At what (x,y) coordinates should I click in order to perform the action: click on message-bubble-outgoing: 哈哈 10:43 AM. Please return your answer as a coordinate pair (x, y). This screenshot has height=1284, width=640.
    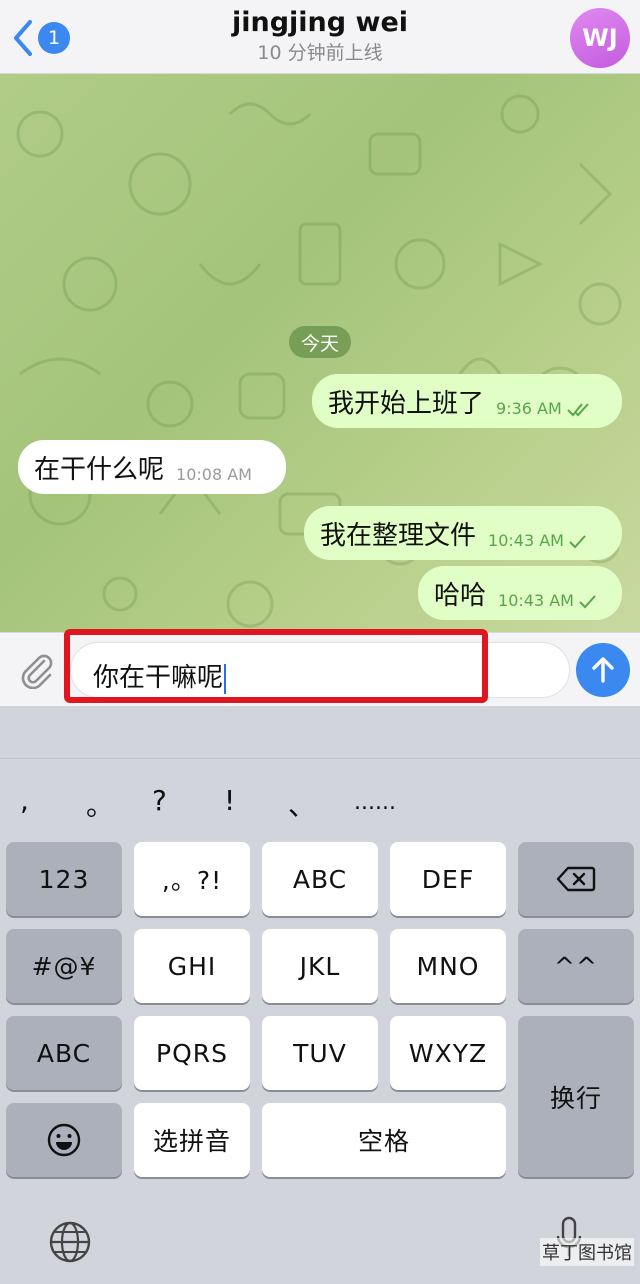
    Looking at the image, I should click on (520, 593).